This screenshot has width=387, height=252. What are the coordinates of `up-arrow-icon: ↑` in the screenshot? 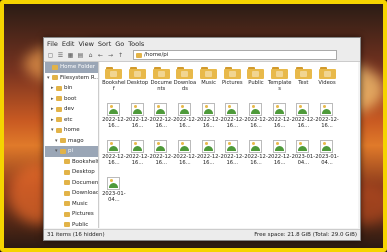 It's located at (120, 55).